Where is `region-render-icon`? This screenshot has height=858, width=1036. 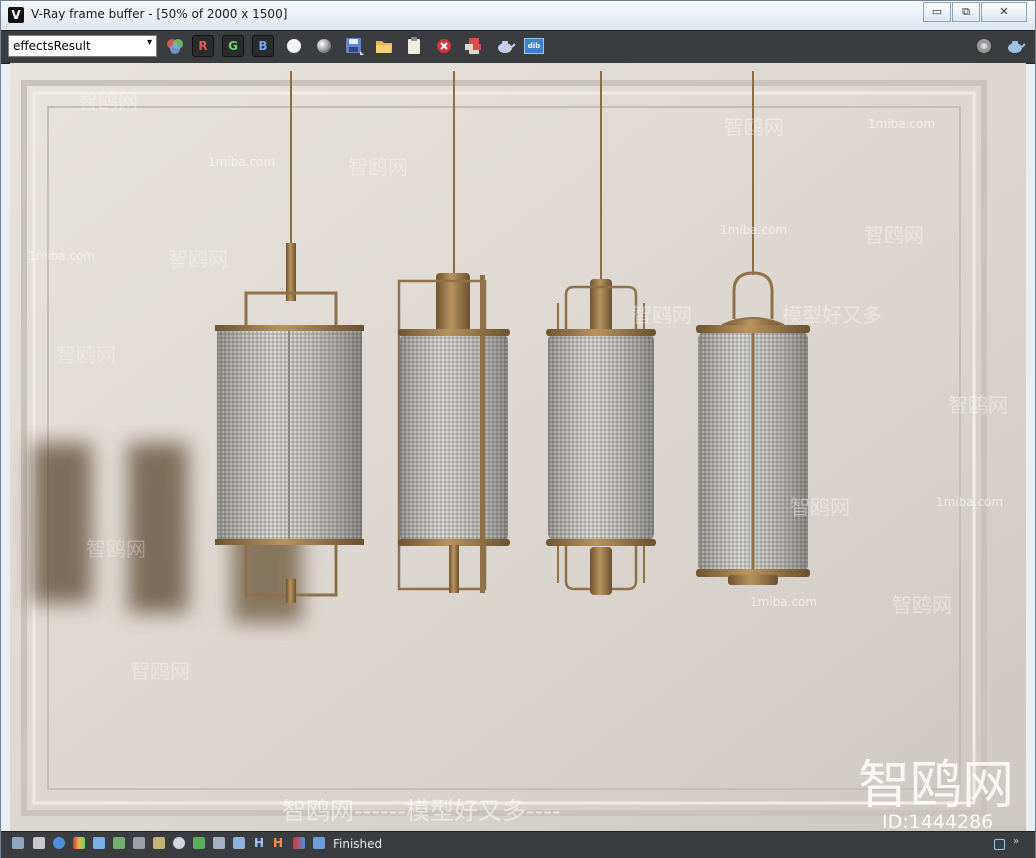
region-render-icon is located at coordinates (474, 46).